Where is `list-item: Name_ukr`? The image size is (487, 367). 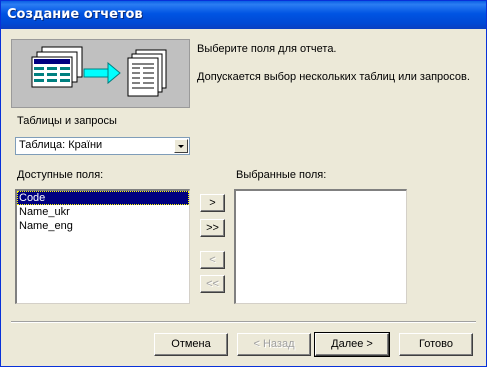
list-item: Name_ukr is located at coordinates (103, 212).